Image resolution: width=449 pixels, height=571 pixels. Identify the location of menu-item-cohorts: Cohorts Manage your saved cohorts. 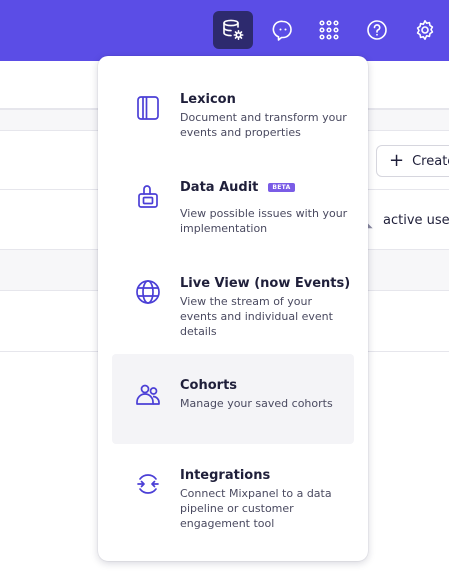
(233, 399).